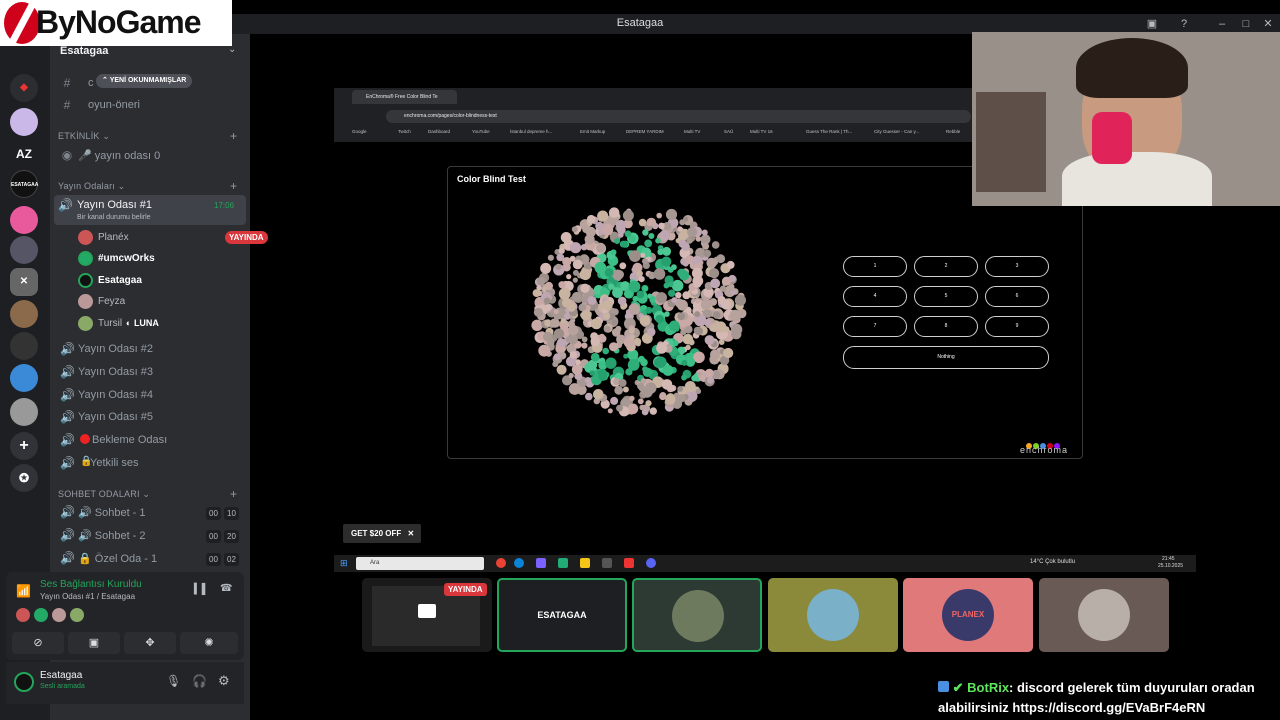 This screenshot has height=720, width=1280. What do you see at coordinates (147, 186) in the screenshot?
I see `category-yayin-odalari: Yayın Odaları ⌄ +` at bounding box center [147, 186].